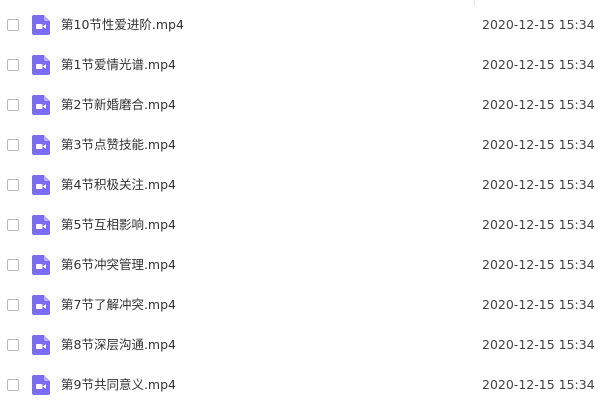 The image size is (600, 407). Describe the element at coordinates (118, 265) in the screenshot. I see `file-name: 第6节冲突管理.mp4` at that location.